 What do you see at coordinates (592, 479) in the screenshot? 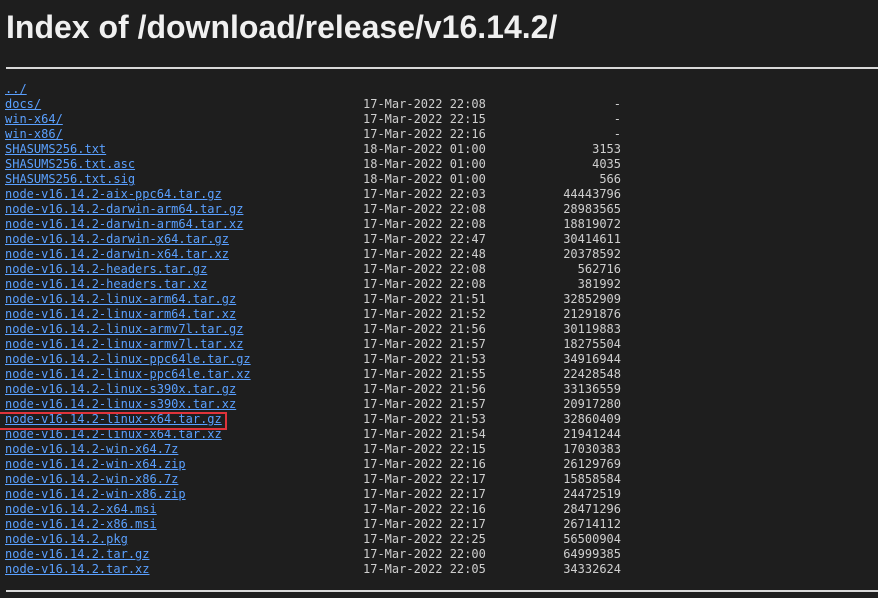
I see `file-size: 15858584` at bounding box center [592, 479].